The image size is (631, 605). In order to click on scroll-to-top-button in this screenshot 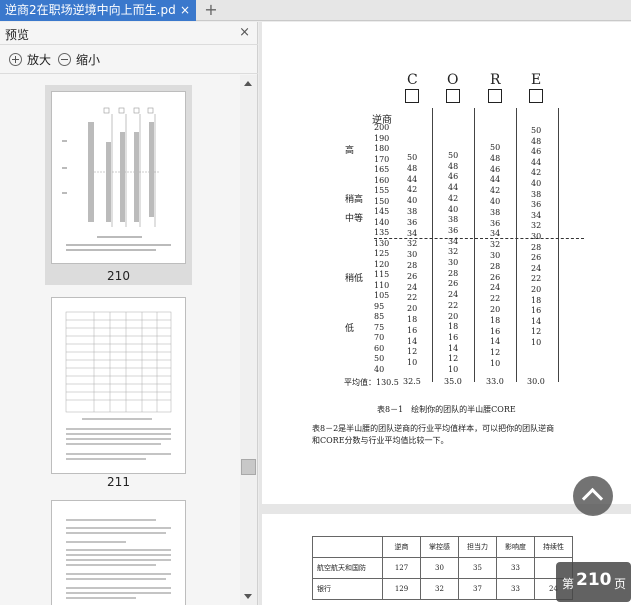, I will do `click(593, 496)`.